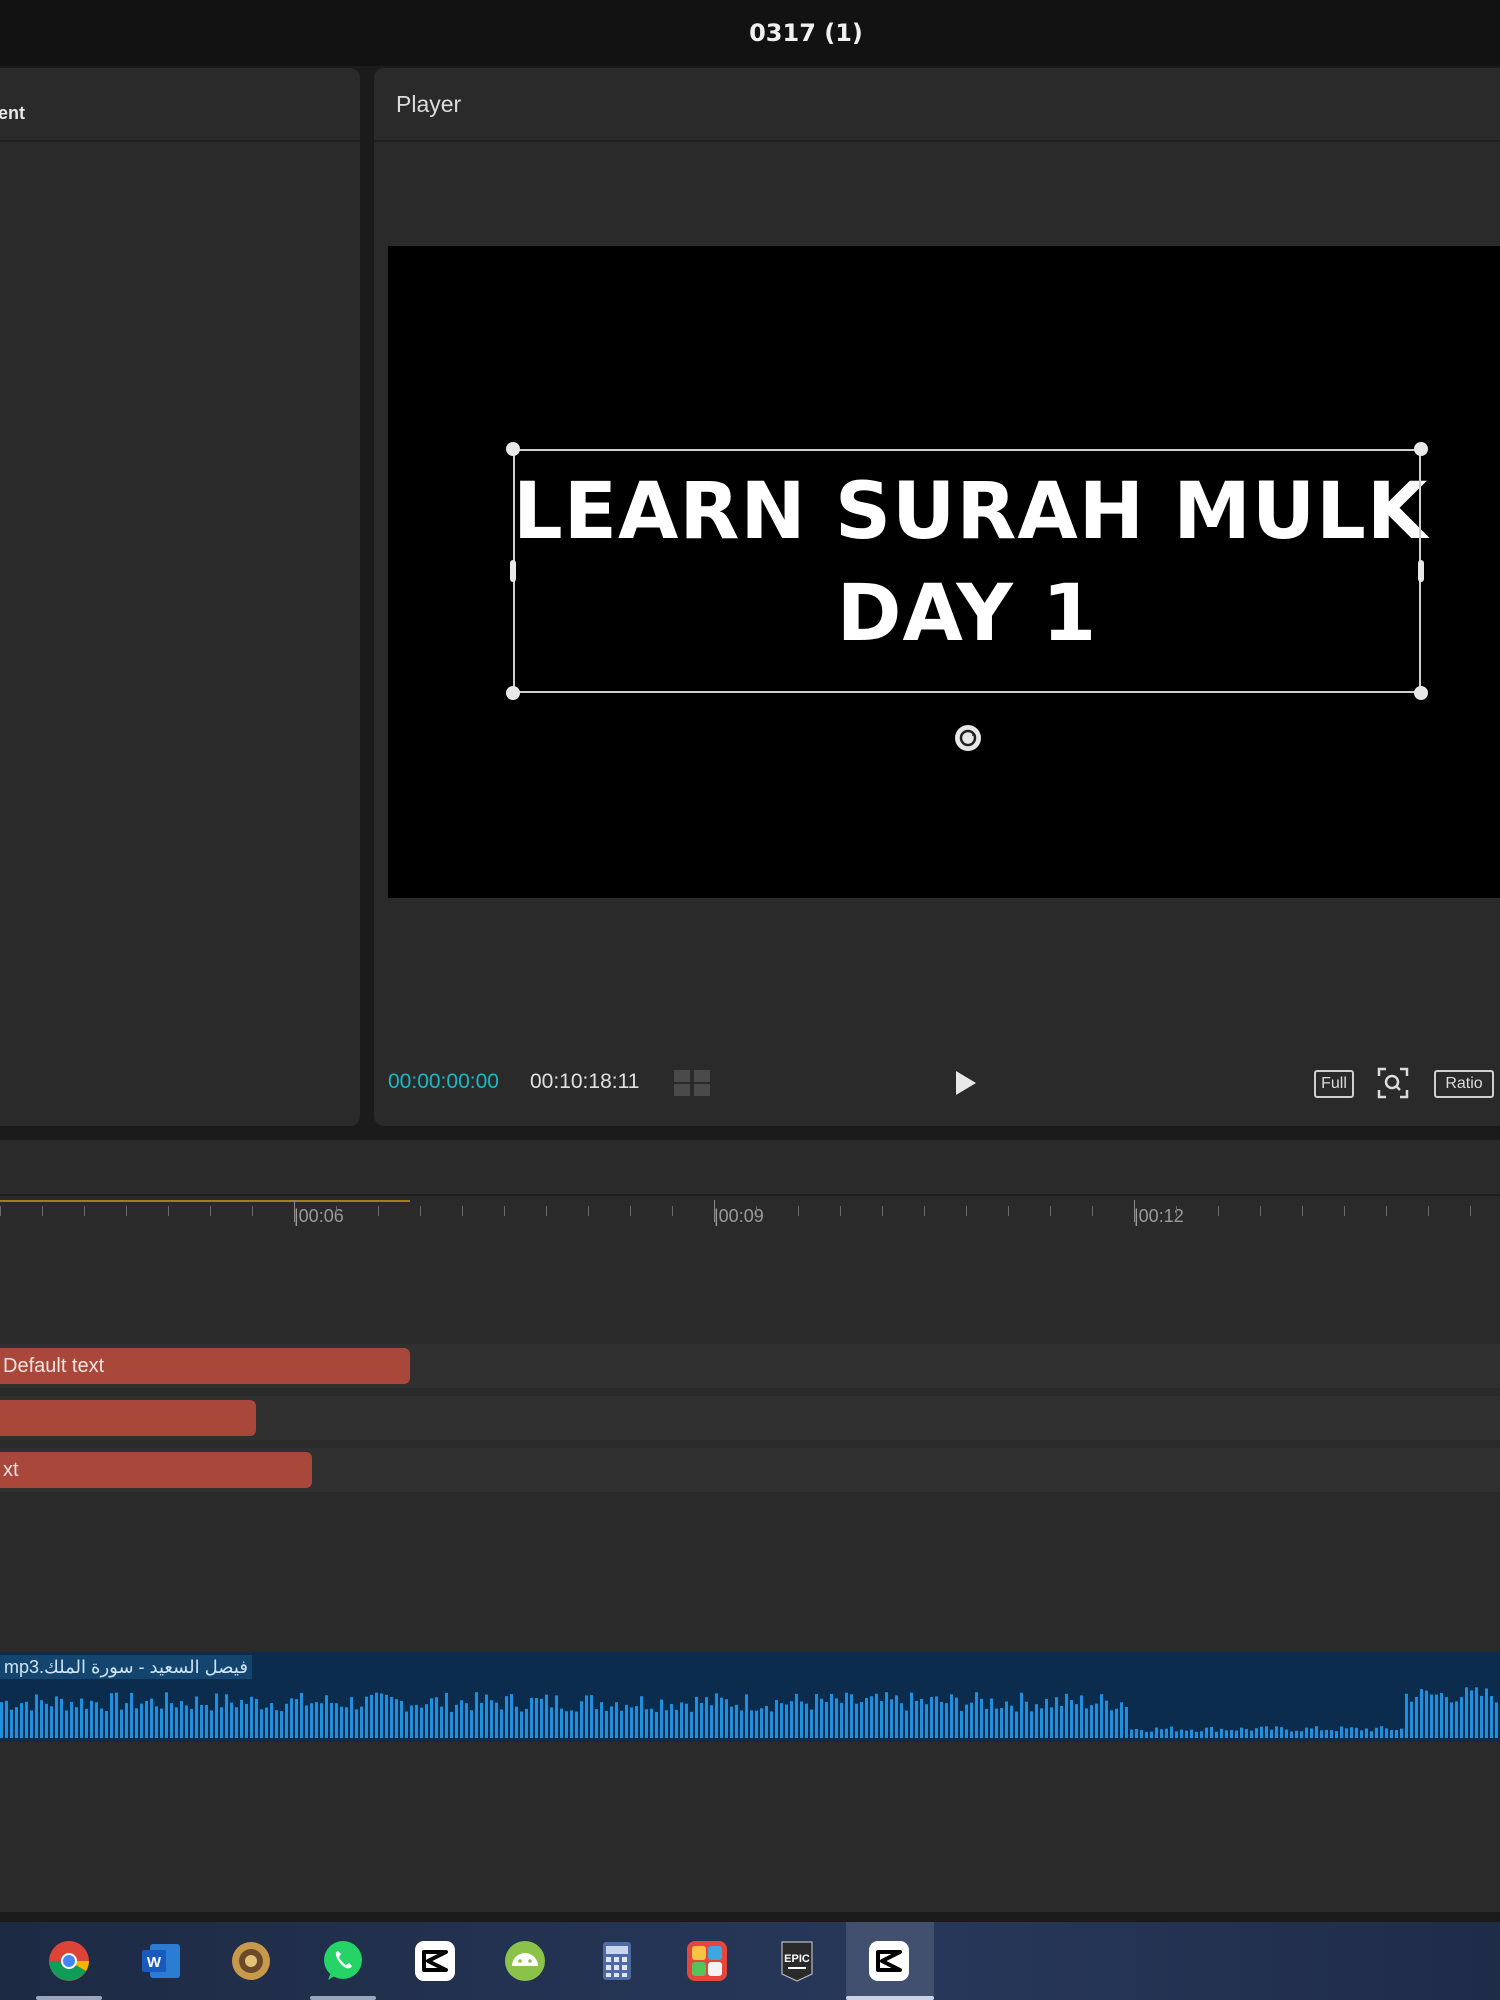 The width and height of the screenshot is (1500, 2000). I want to click on current-timecode: 00:00:00:00, so click(443, 1081).